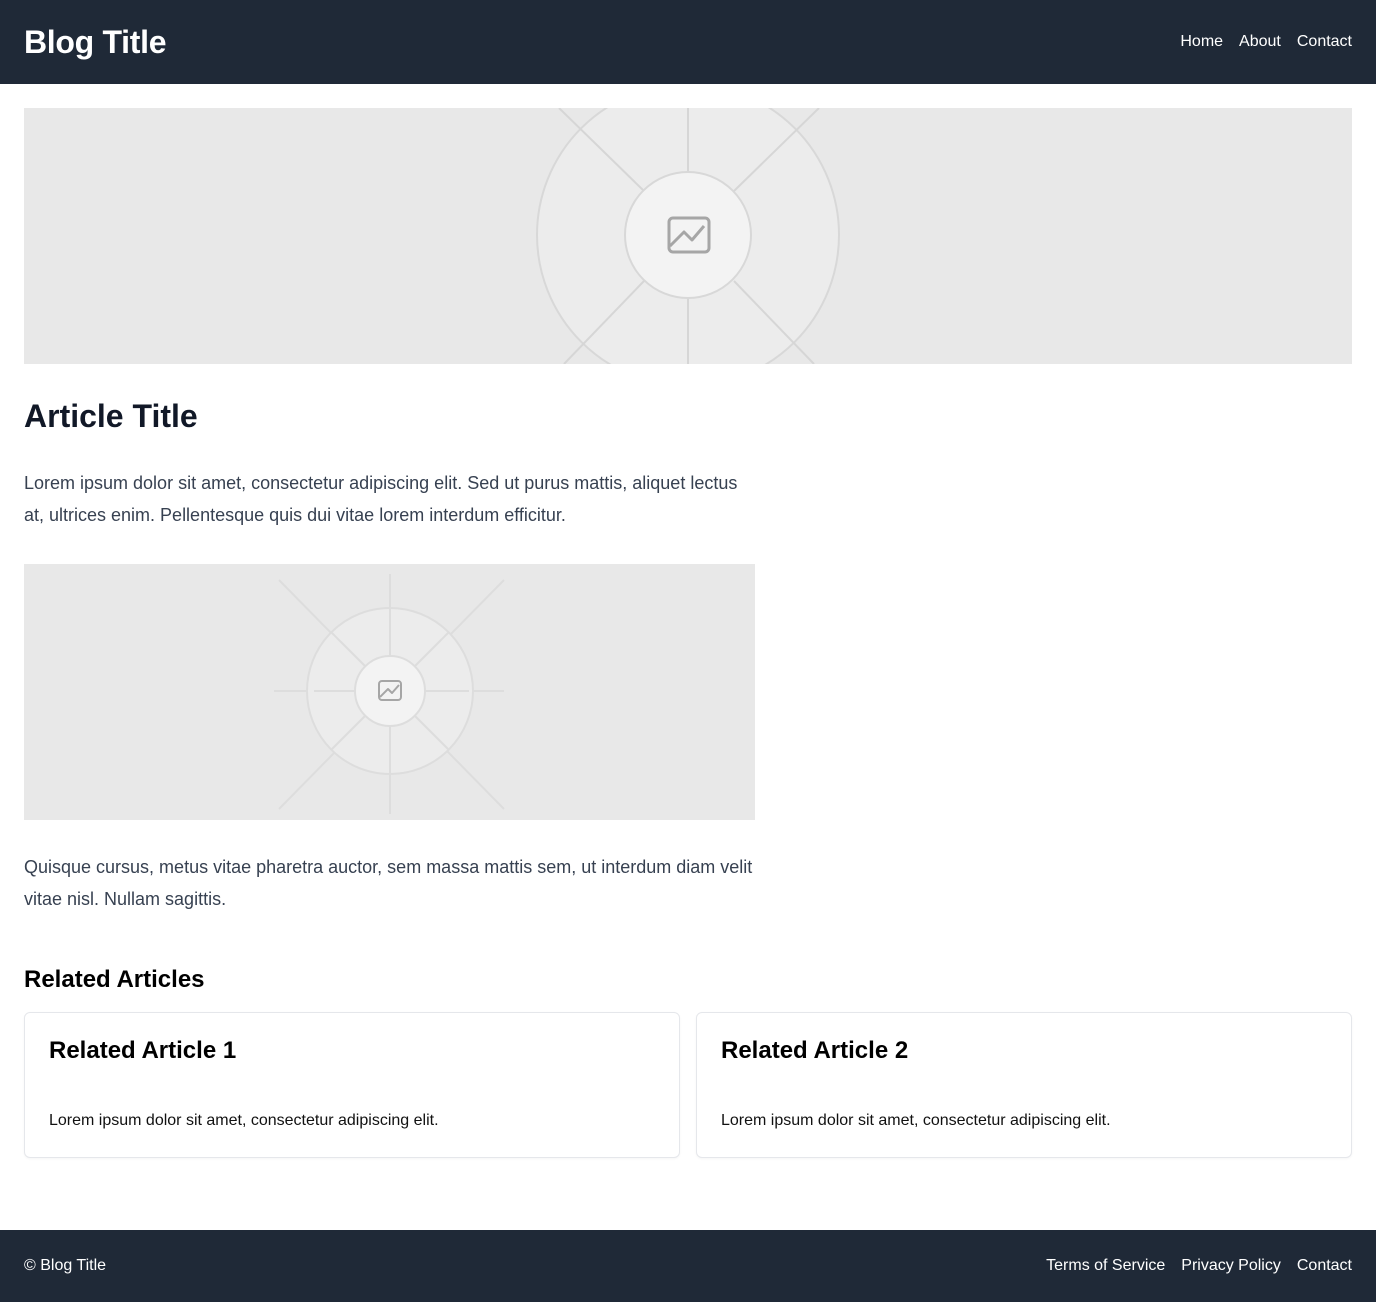 The image size is (1376, 1302). I want to click on inline-image-placeholder, so click(389, 692).